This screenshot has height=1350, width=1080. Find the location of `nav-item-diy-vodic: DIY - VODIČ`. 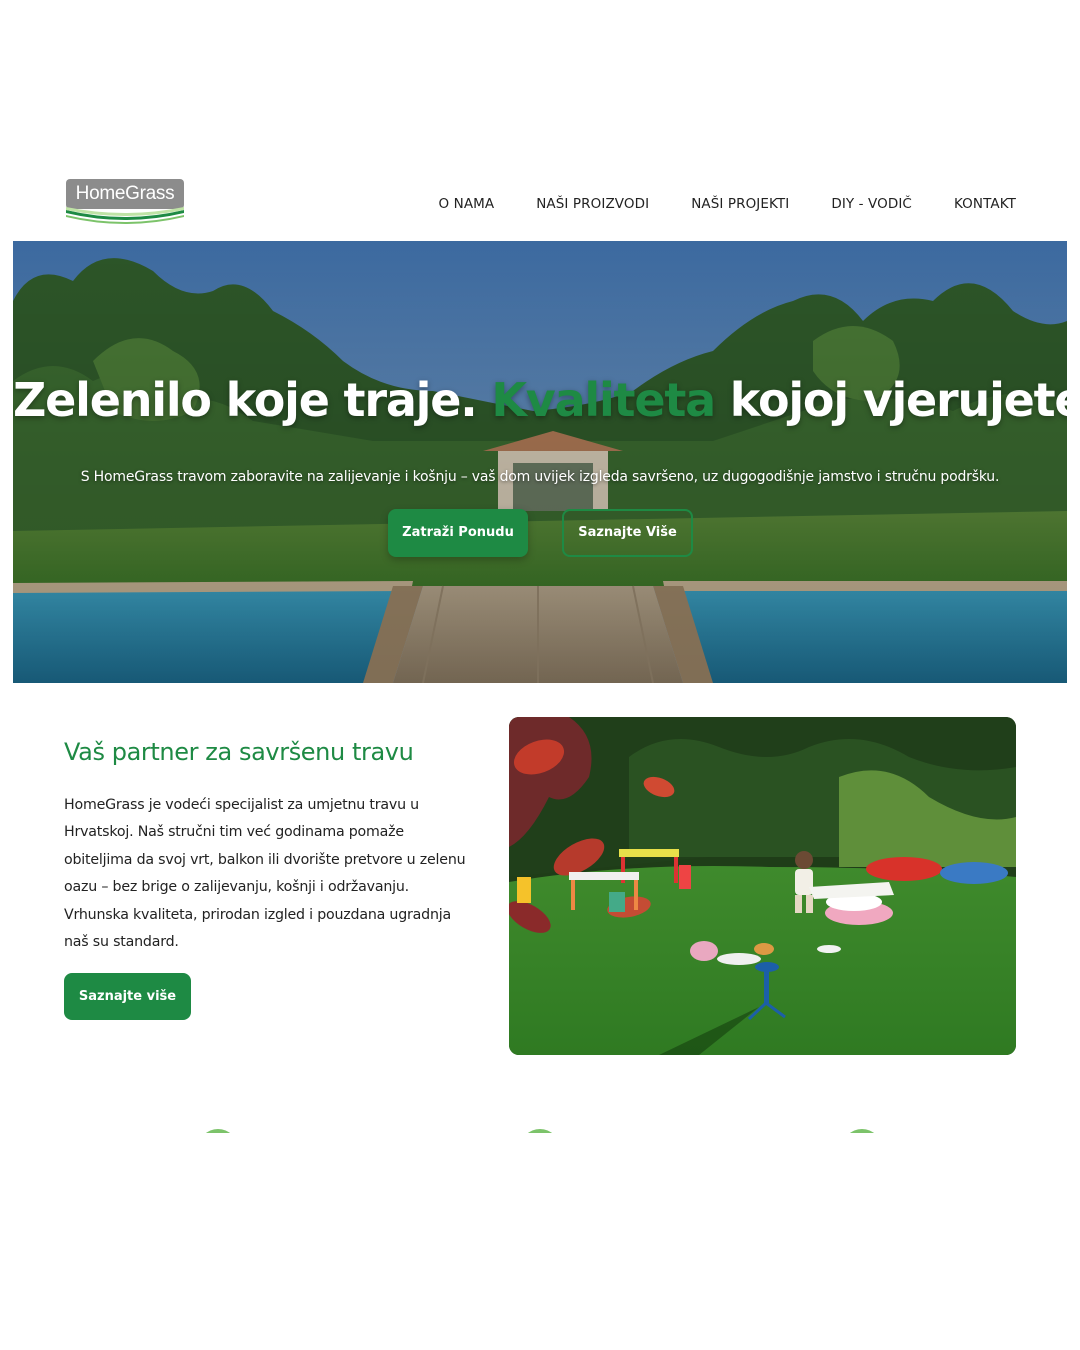

nav-item-diy-vodic: DIY - VODIČ is located at coordinates (871, 204).